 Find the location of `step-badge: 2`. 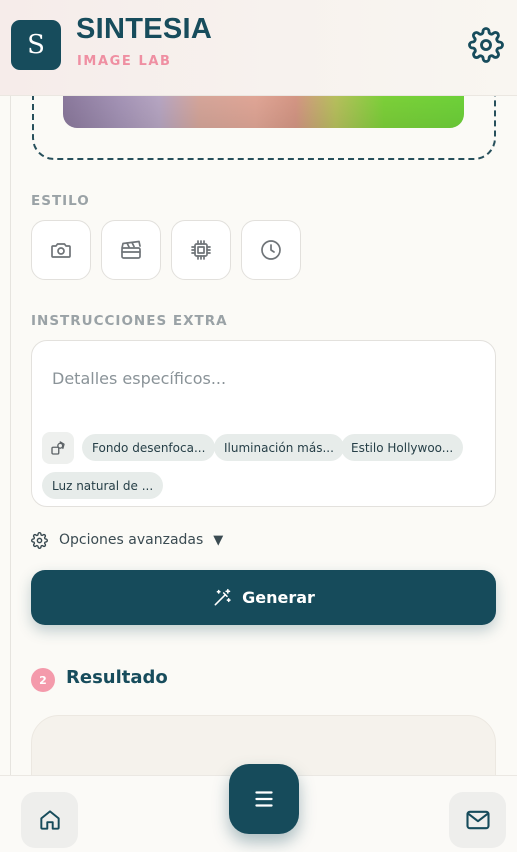

step-badge: 2 is located at coordinates (43, 680).